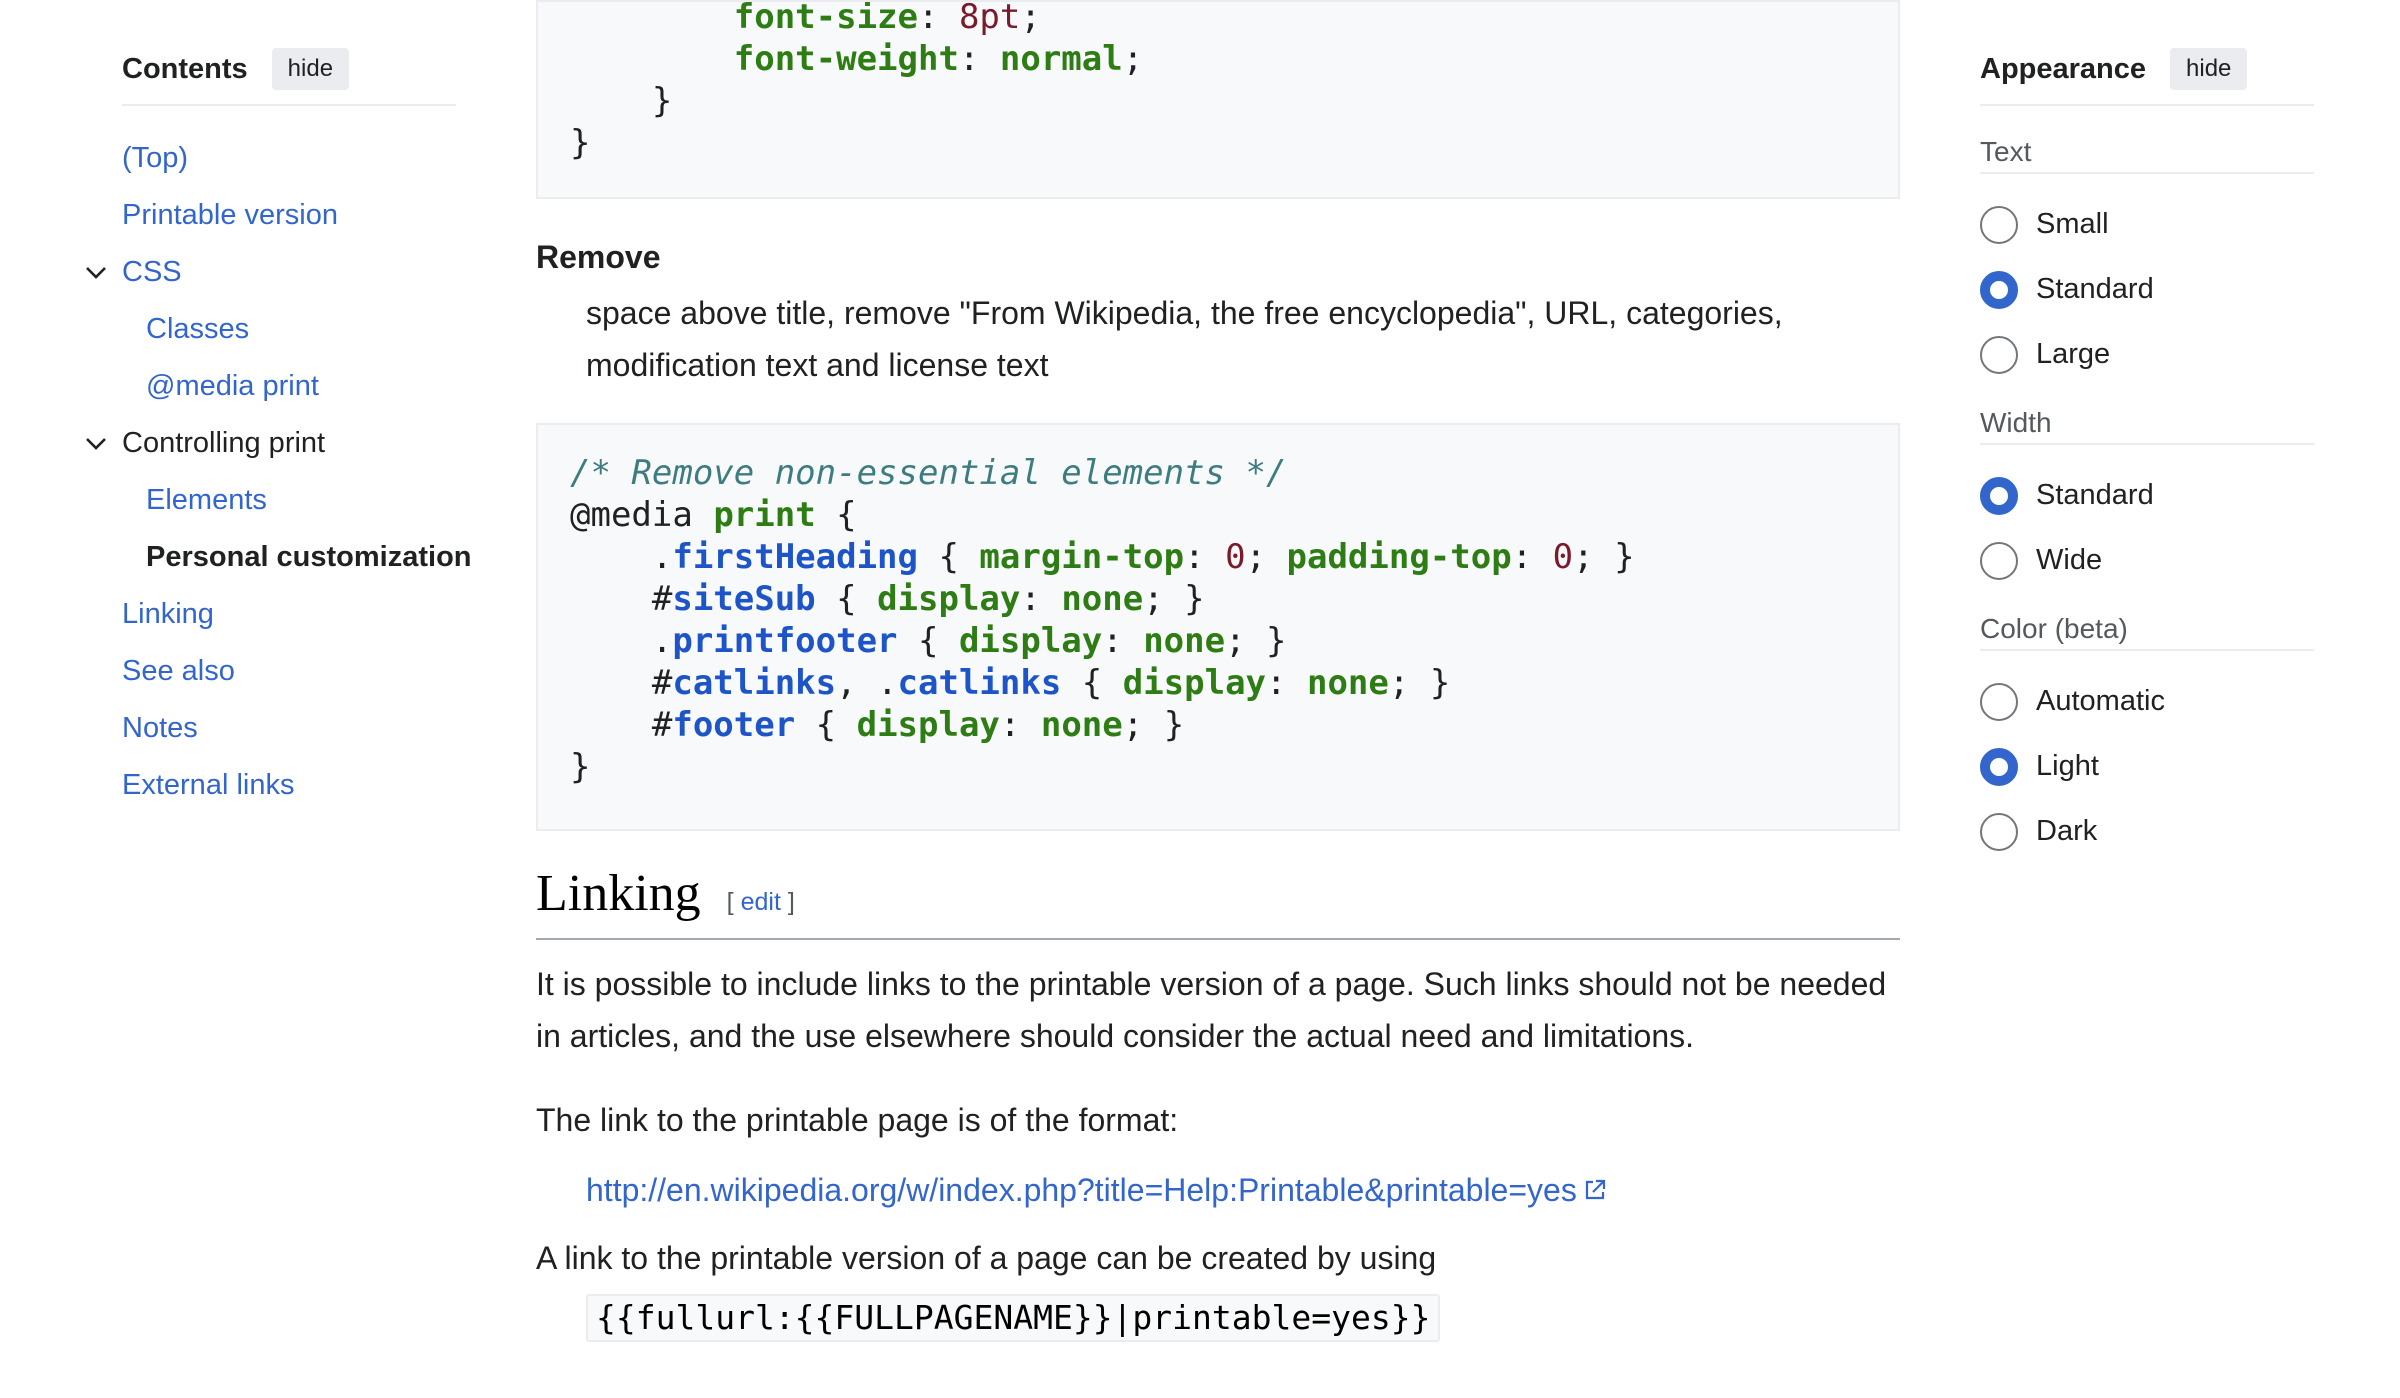  What do you see at coordinates (223, 443) in the screenshot?
I see `toc-link: Controlling print` at bounding box center [223, 443].